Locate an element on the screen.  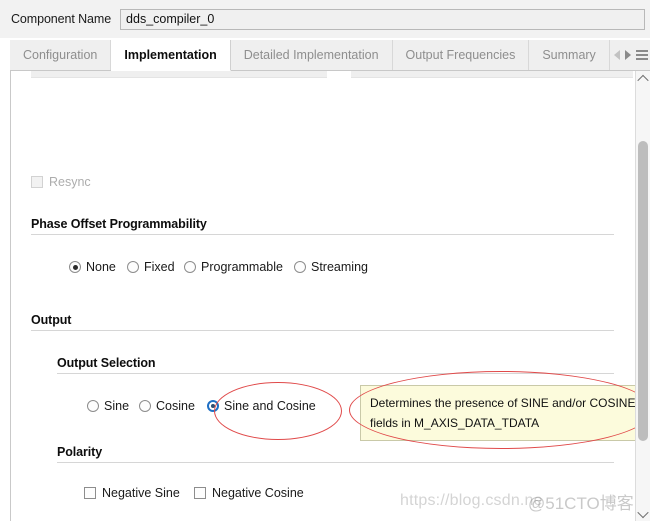
chevron-up-icon is located at coordinates (643, 80).